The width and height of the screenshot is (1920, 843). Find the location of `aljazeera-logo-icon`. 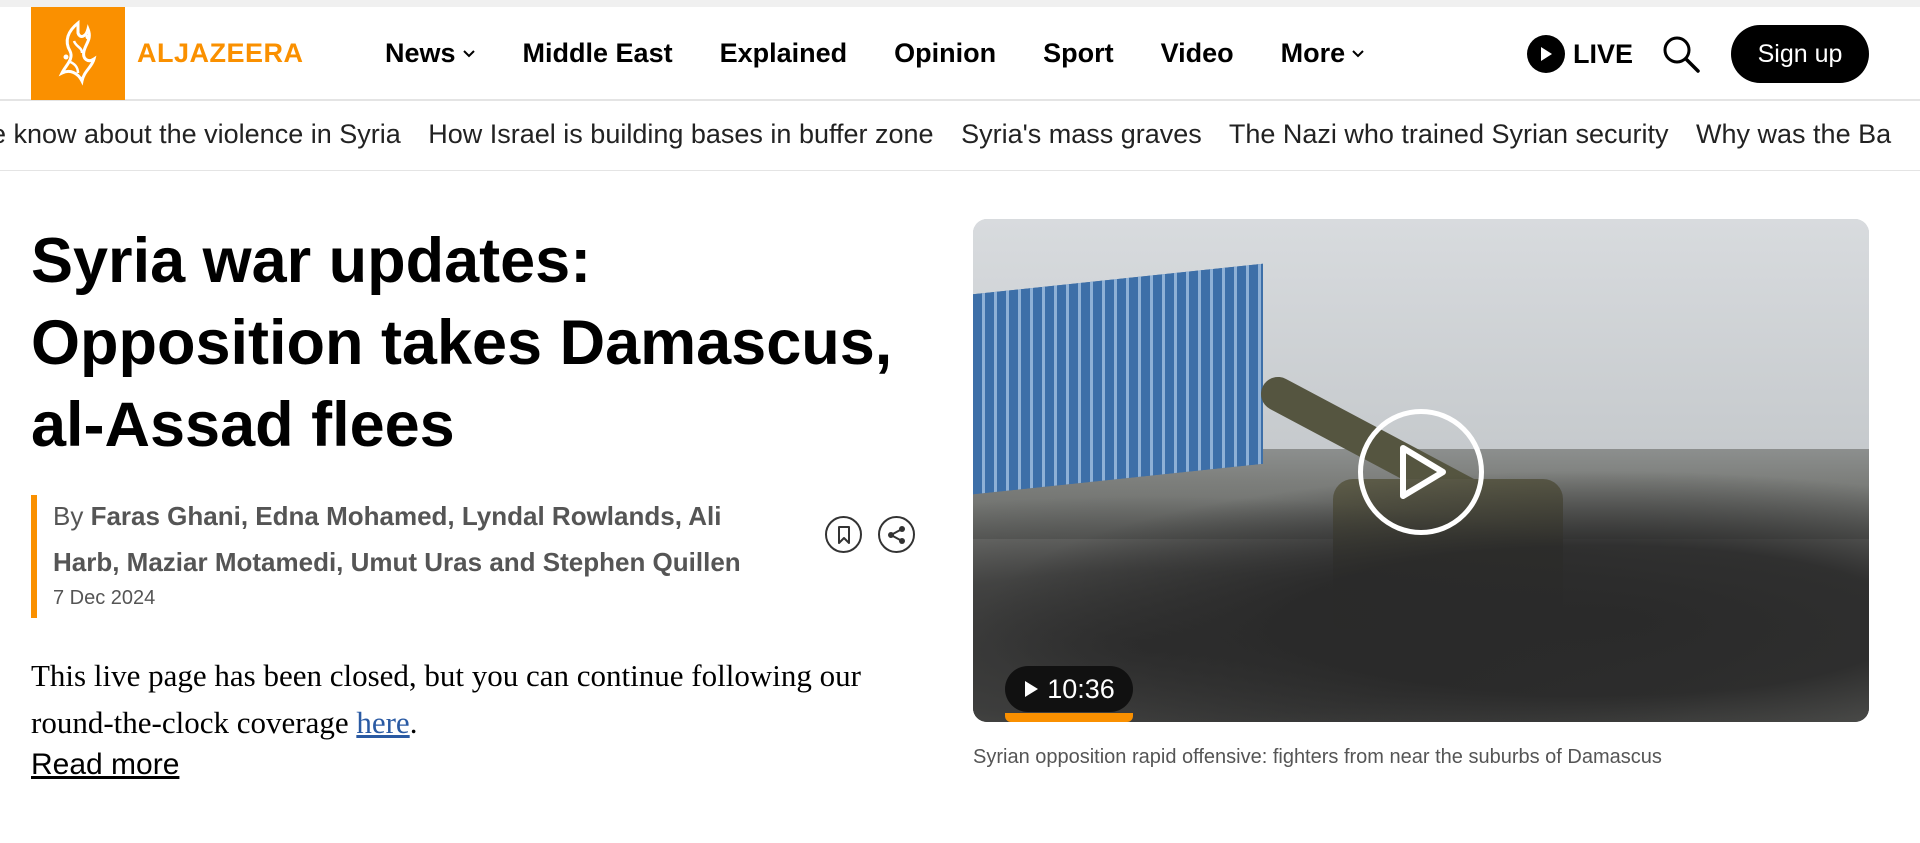

aljazeera-logo-icon is located at coordinates (78, 53).